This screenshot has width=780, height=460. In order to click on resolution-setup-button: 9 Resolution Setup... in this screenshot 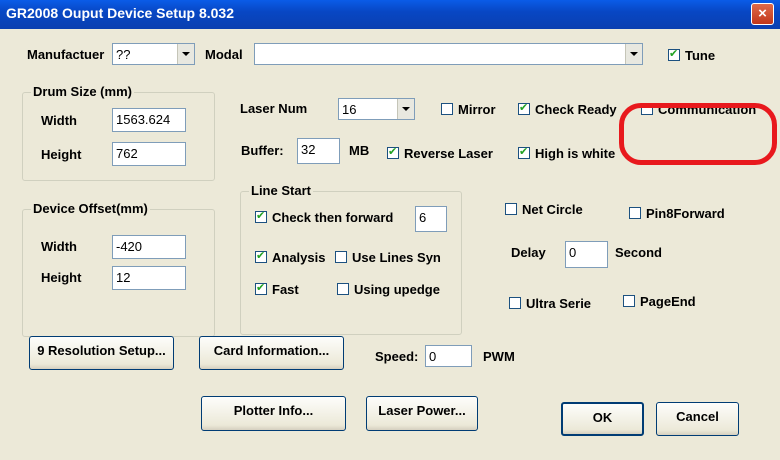, I will do `click(101, 353)`.